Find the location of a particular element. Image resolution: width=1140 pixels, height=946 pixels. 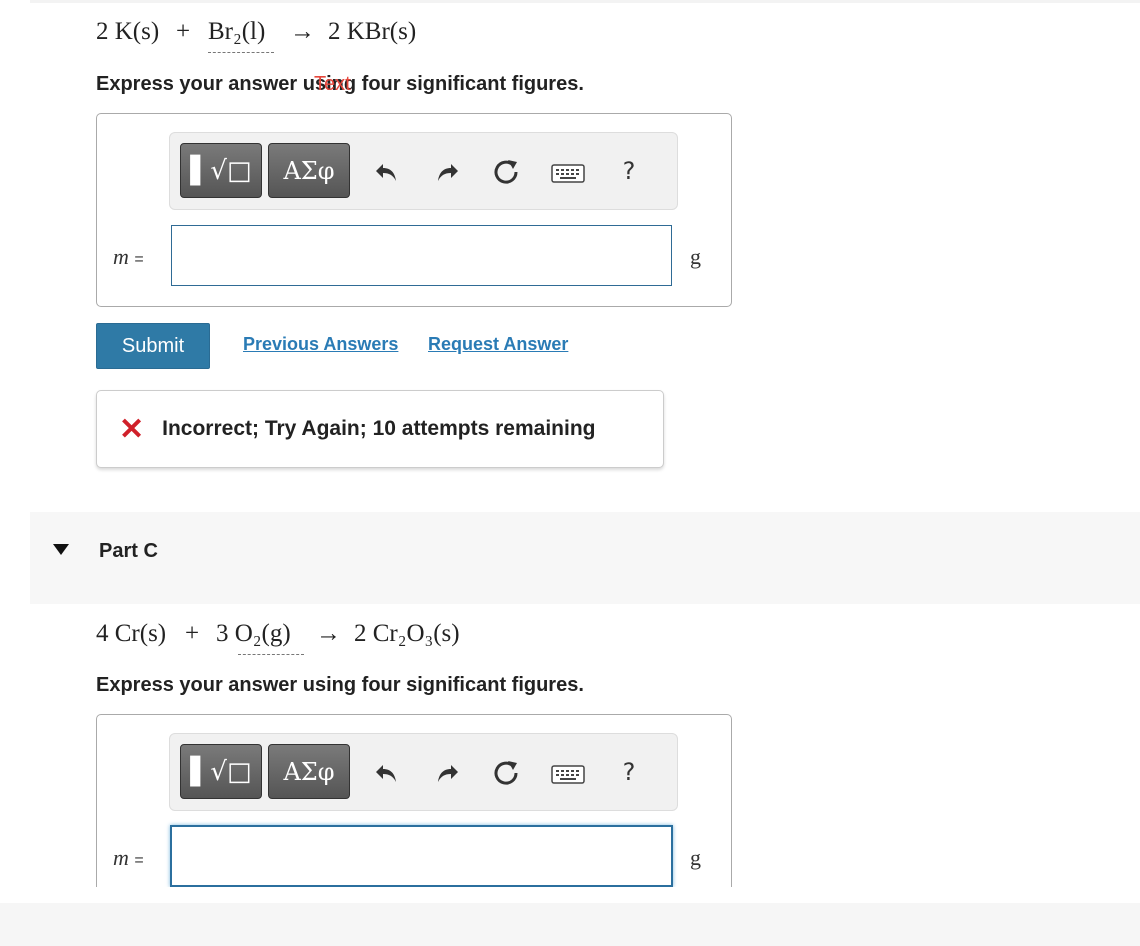

text-overlay-label: Text is located at coordinates (332, 84).